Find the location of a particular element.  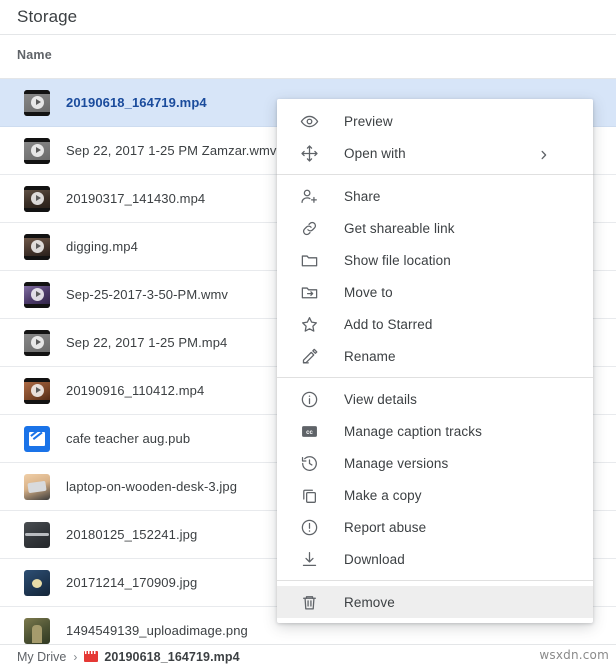

menu-item-download: Download is located at coordinates (435, 559).